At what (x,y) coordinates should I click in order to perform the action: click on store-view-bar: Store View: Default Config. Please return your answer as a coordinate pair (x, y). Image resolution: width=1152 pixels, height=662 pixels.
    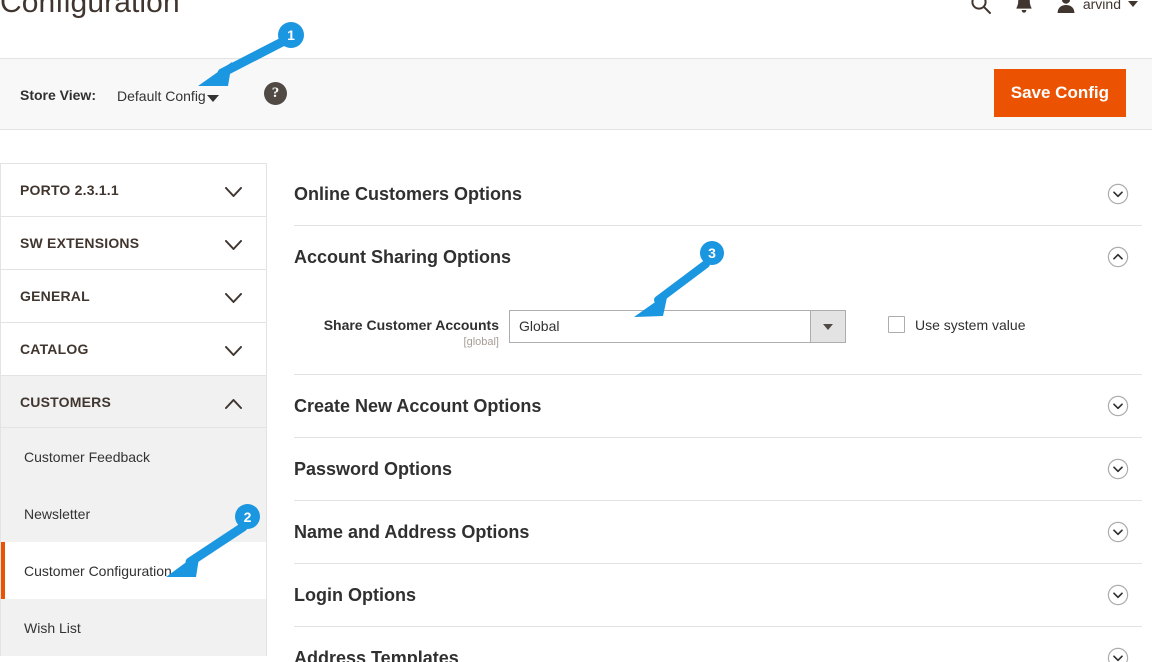
    Looking at the image, I should click on (576, 94).